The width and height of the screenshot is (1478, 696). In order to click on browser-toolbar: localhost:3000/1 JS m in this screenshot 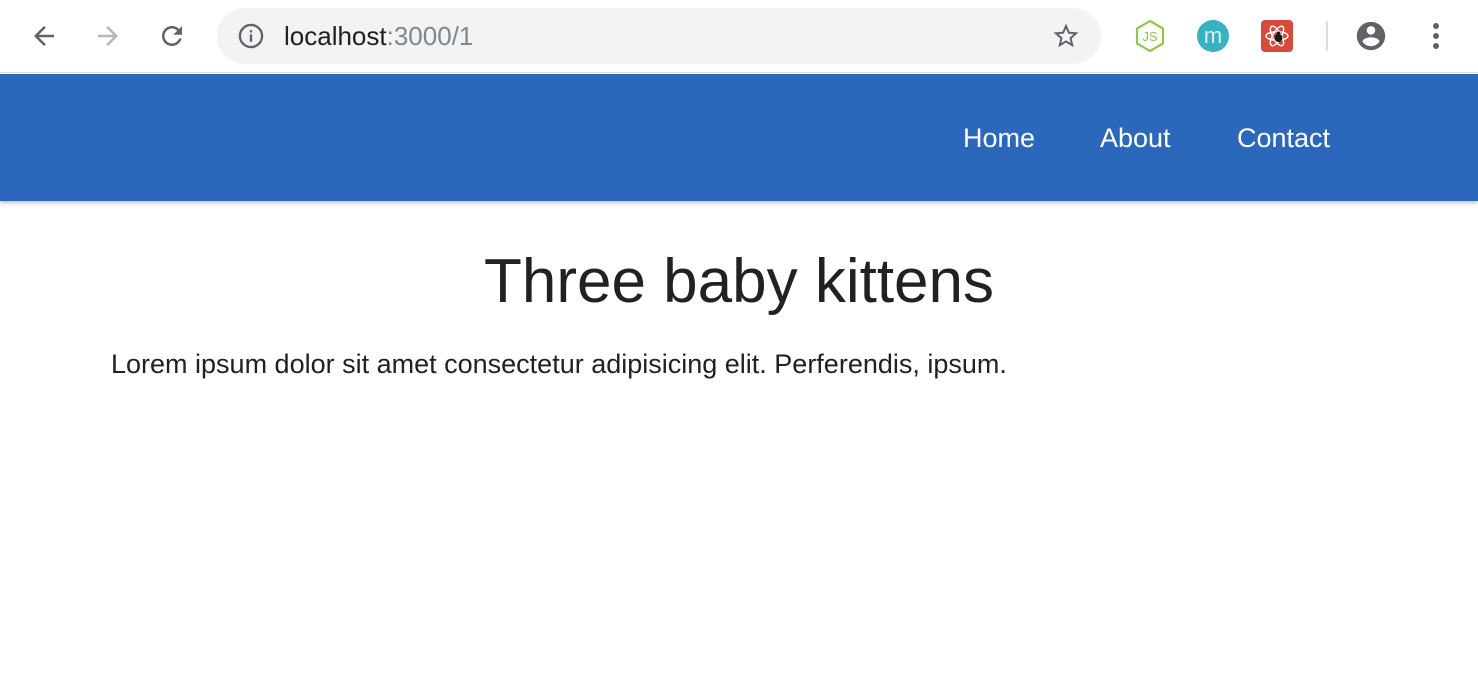, I will do `click(739, 36)`.